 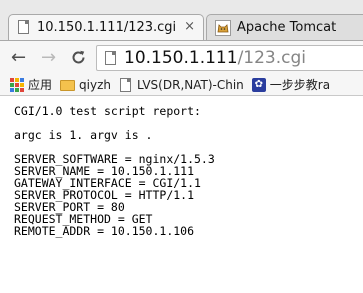 What do you see at coordinates (68, 85) in the screenshot?
I see `folder-icon` at bounding box center [68, 85].